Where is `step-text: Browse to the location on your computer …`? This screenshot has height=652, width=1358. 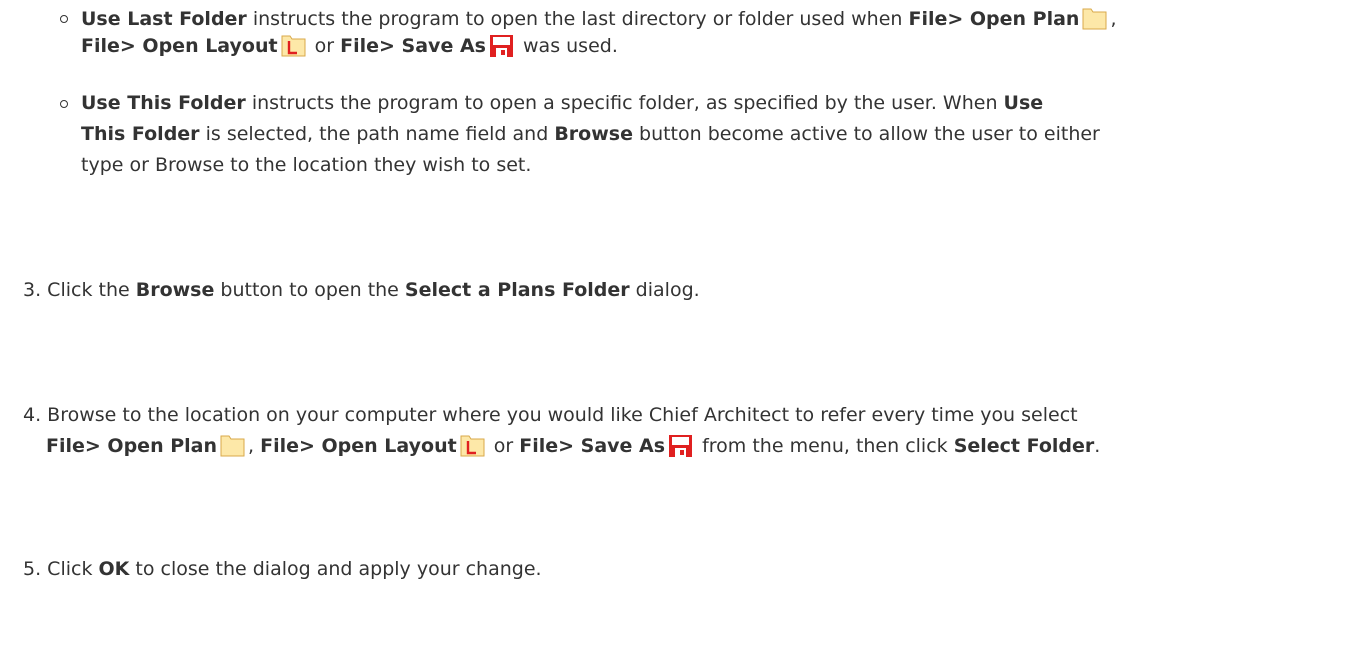 step-text: Browse to the location on your computer … is located at coordinates (559, 415).